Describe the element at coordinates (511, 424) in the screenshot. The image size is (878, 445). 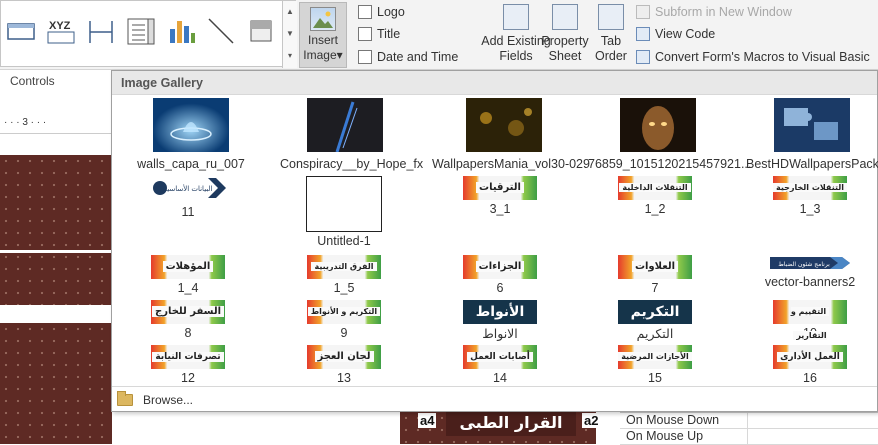
I see `form-title-label: القرار الطبى` at that location.